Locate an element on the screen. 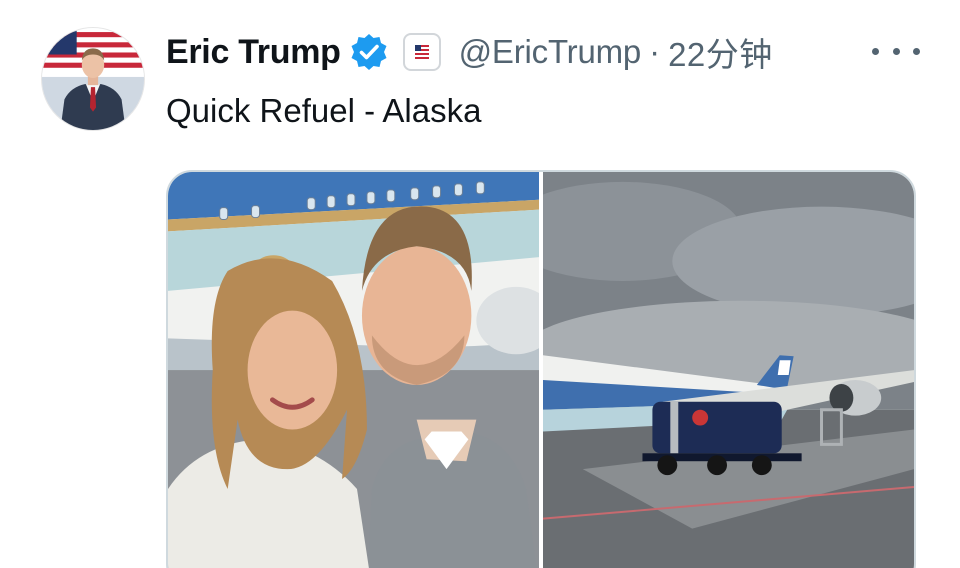 The width and height of the screenshot is (960, 568). flag-badge-icon is located at coordinates (421, 52).